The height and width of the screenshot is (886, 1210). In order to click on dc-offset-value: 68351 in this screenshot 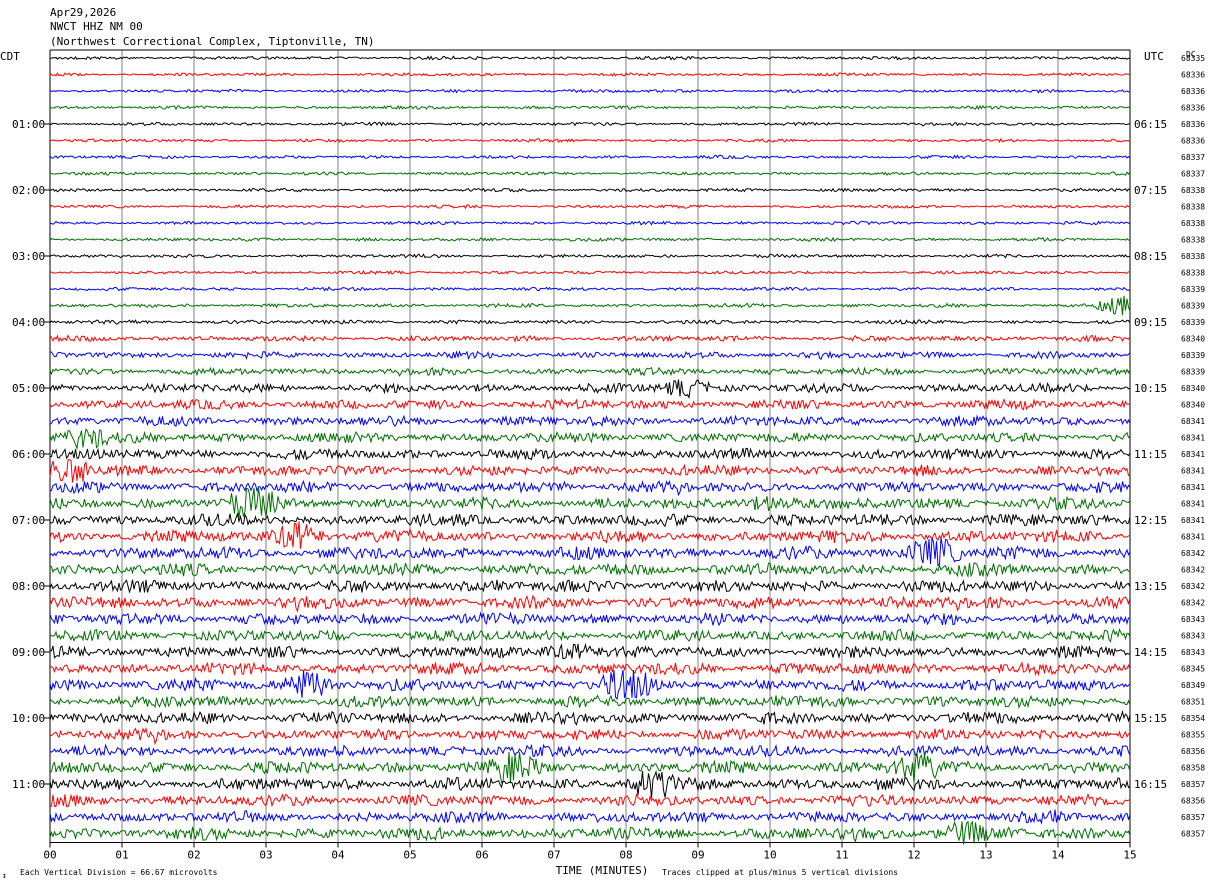, I will do `click(1193, 702)`.